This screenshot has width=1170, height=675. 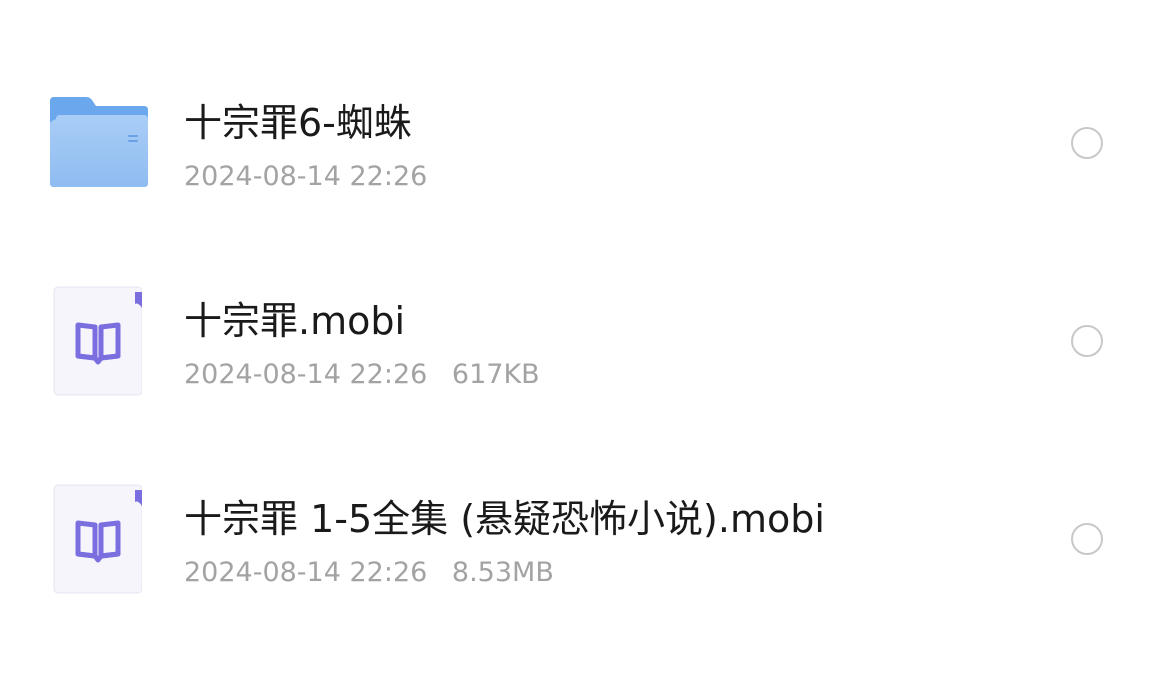 I want to click on file-name: 十宗罪.mobi, so click(x=295, y=321).